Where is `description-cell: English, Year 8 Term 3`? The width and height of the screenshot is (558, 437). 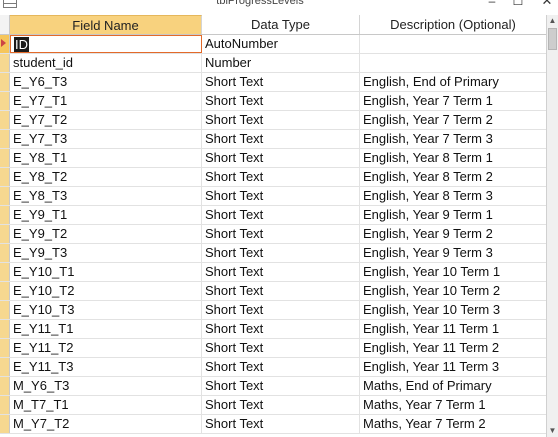 description-cell: English, Year 8 Term 3 is located at coordinates (453, 196).